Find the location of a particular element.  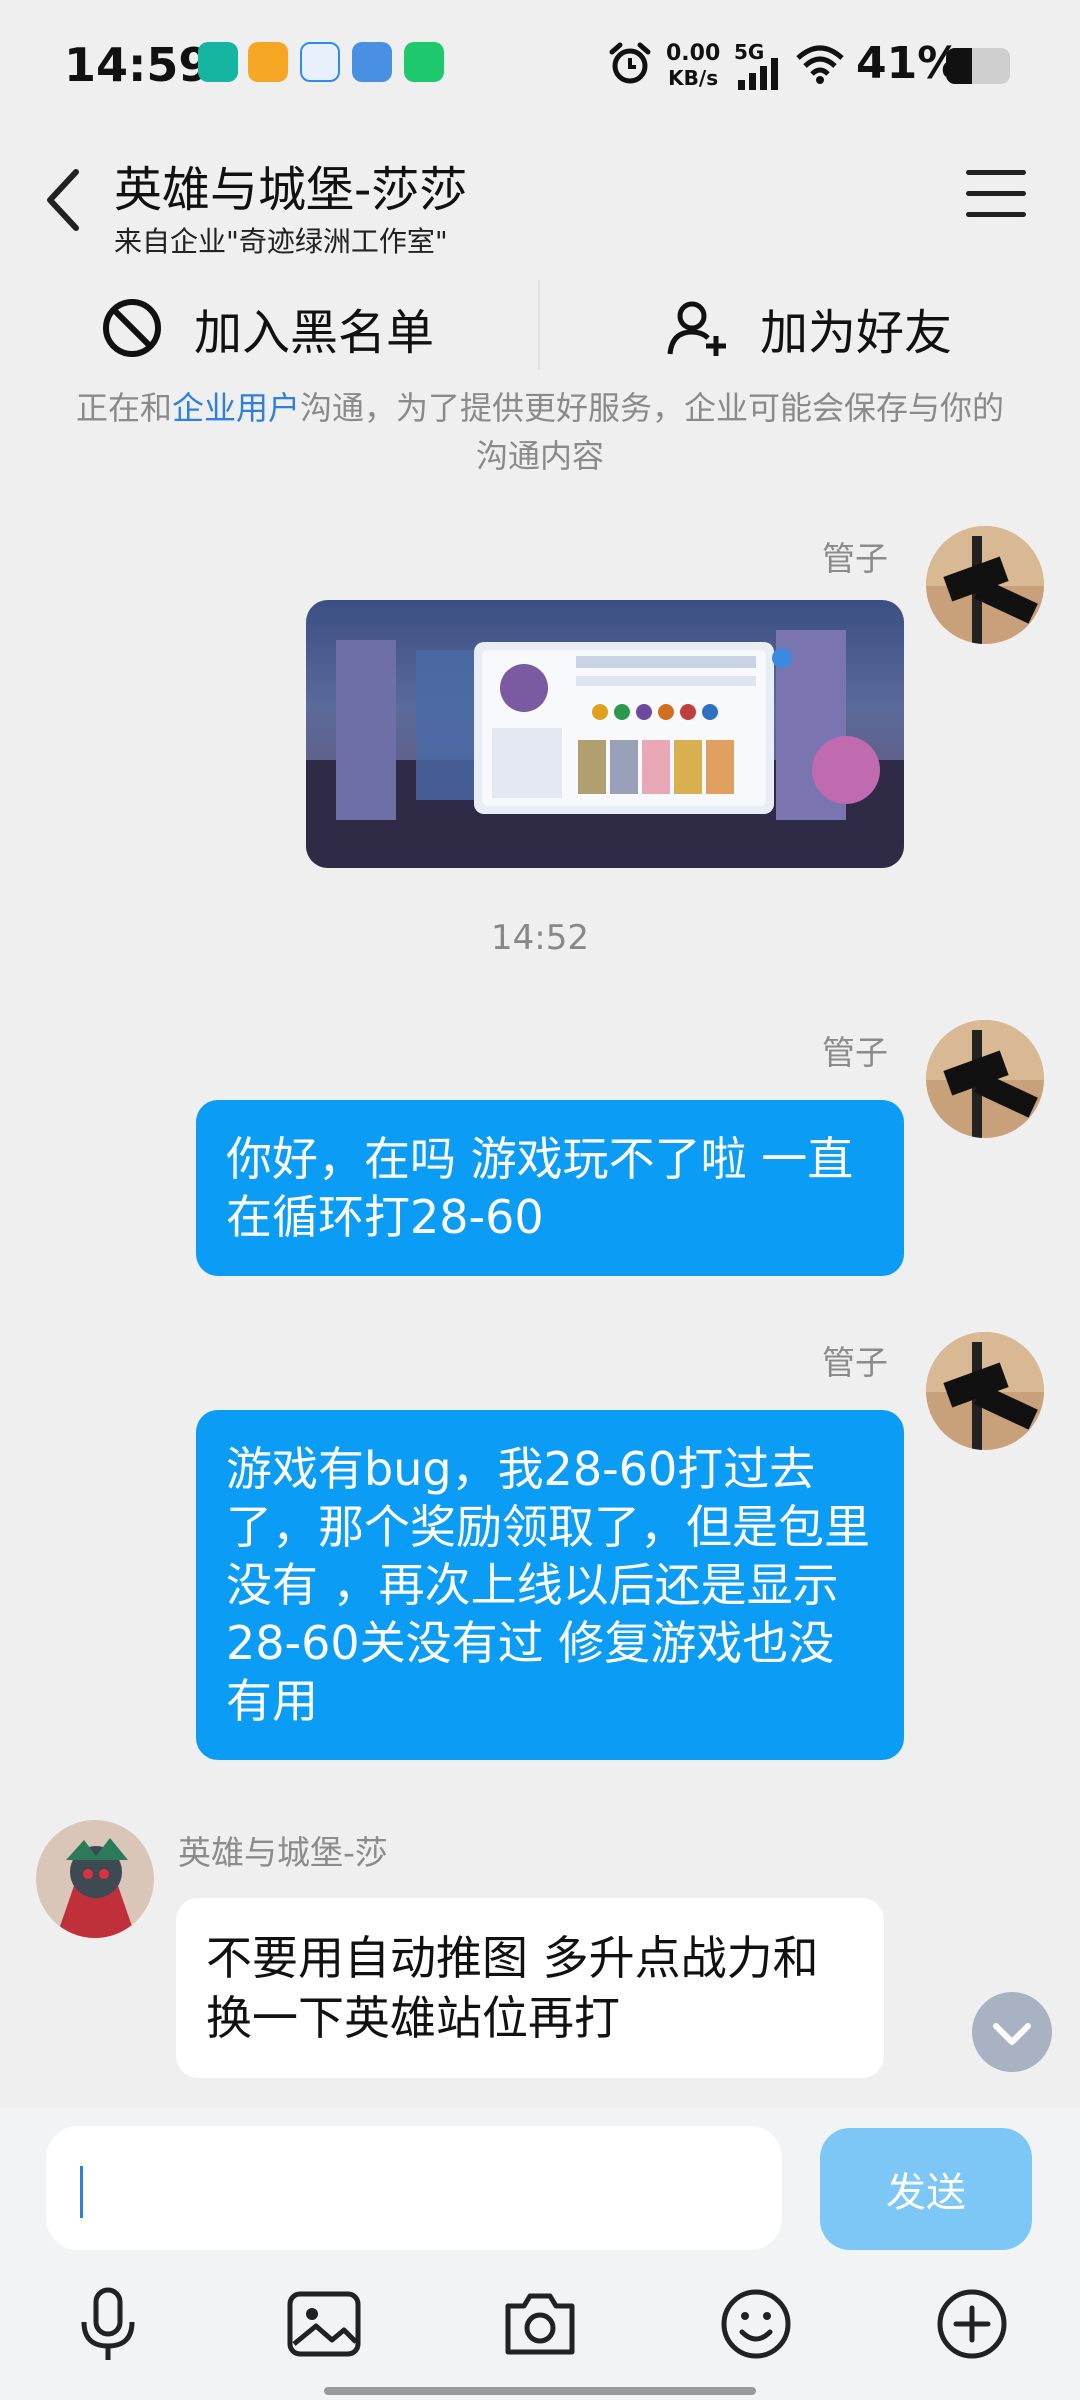

enterprise-notice: 正在和企业用户沟通，为了提供更好服务，企业可能会保存与你的沟通内容 is located at coordinates (540, 432).